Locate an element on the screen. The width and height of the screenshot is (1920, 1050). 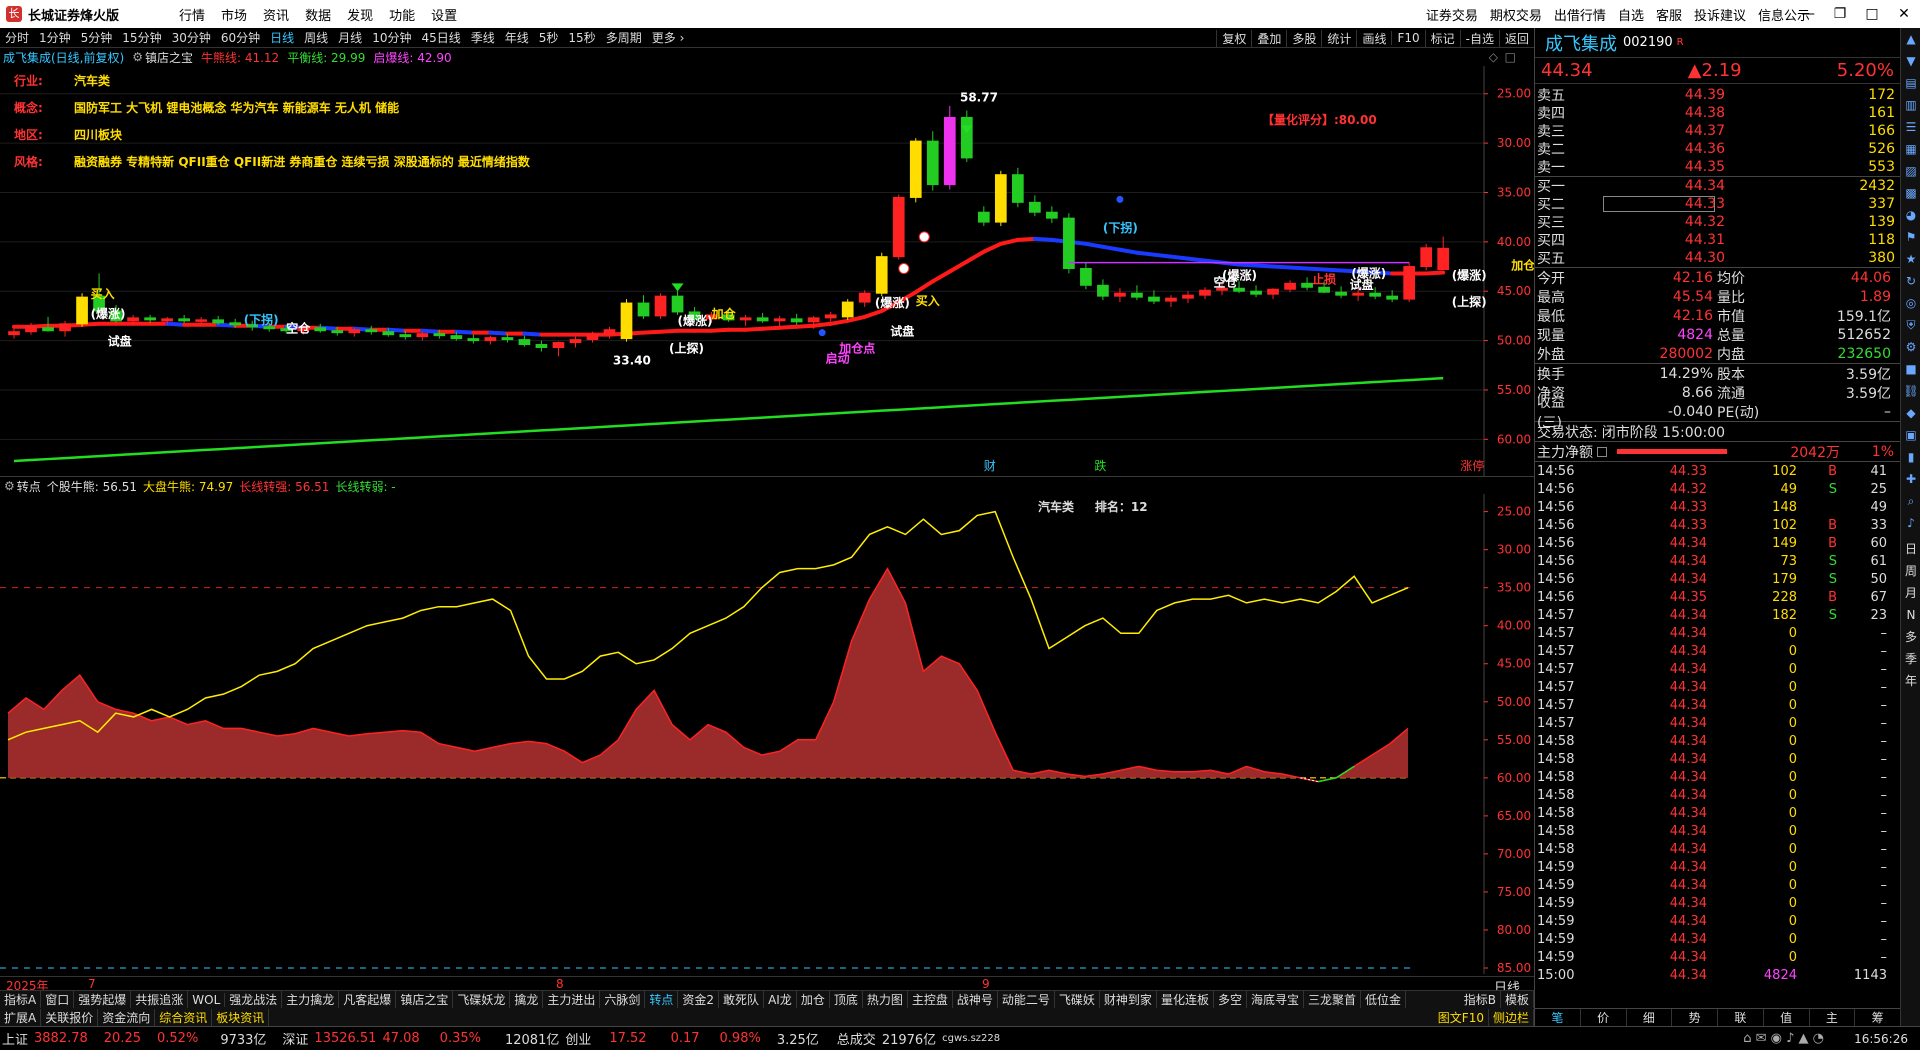
sz-index-label: 深证 is located at coordinates (295, 1038).